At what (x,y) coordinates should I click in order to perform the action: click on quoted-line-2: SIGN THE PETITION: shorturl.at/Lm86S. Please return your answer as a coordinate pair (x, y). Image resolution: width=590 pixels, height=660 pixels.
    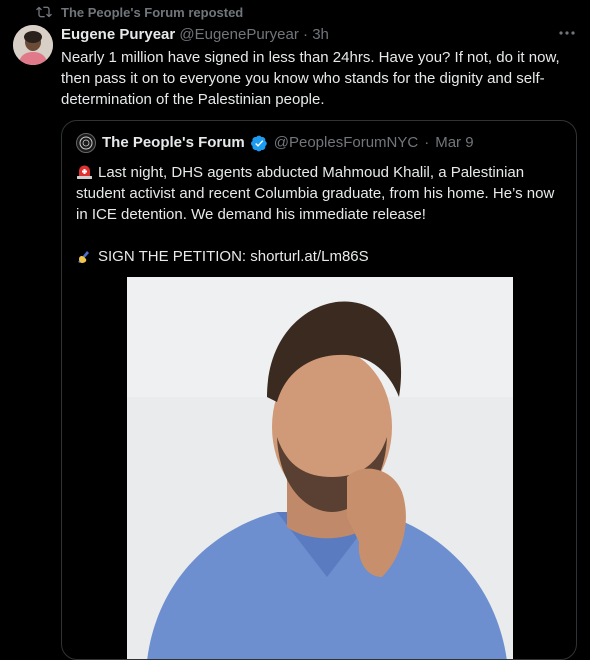
    Looking at the image, I should click on (321, 256).